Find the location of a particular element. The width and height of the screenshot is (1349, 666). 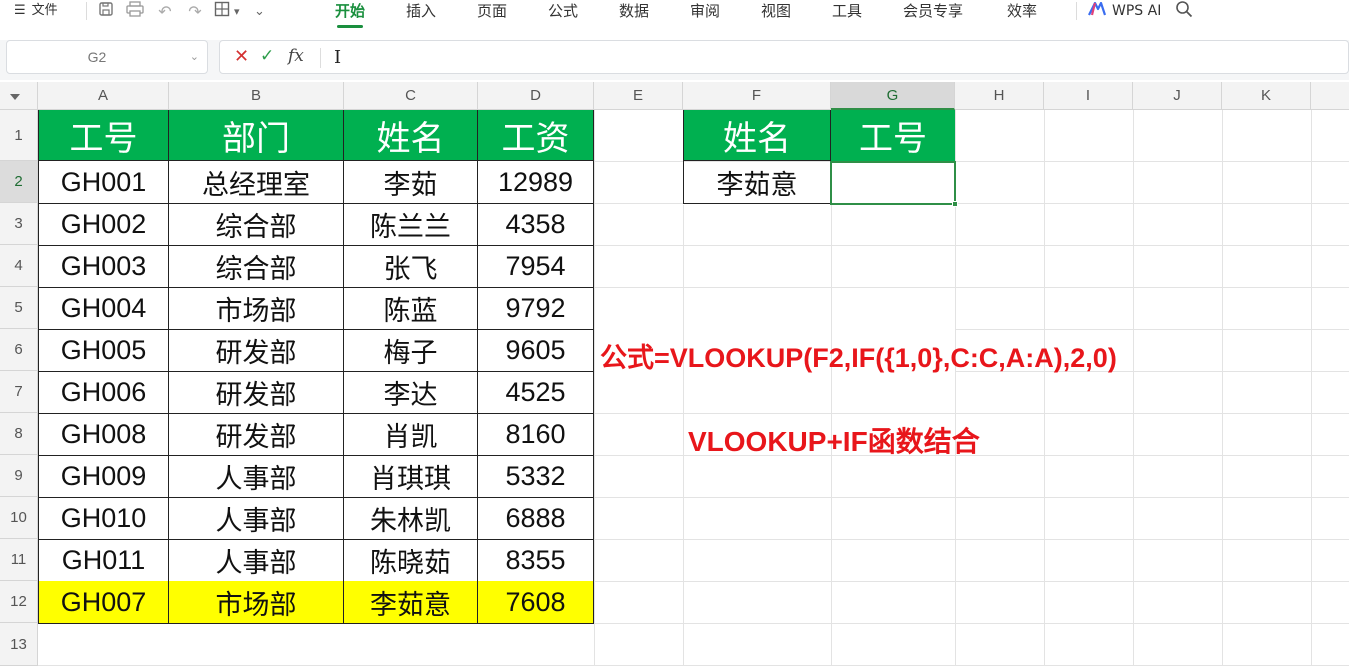

name-box: G2 ⌄ is located at coordinates (107, 57).